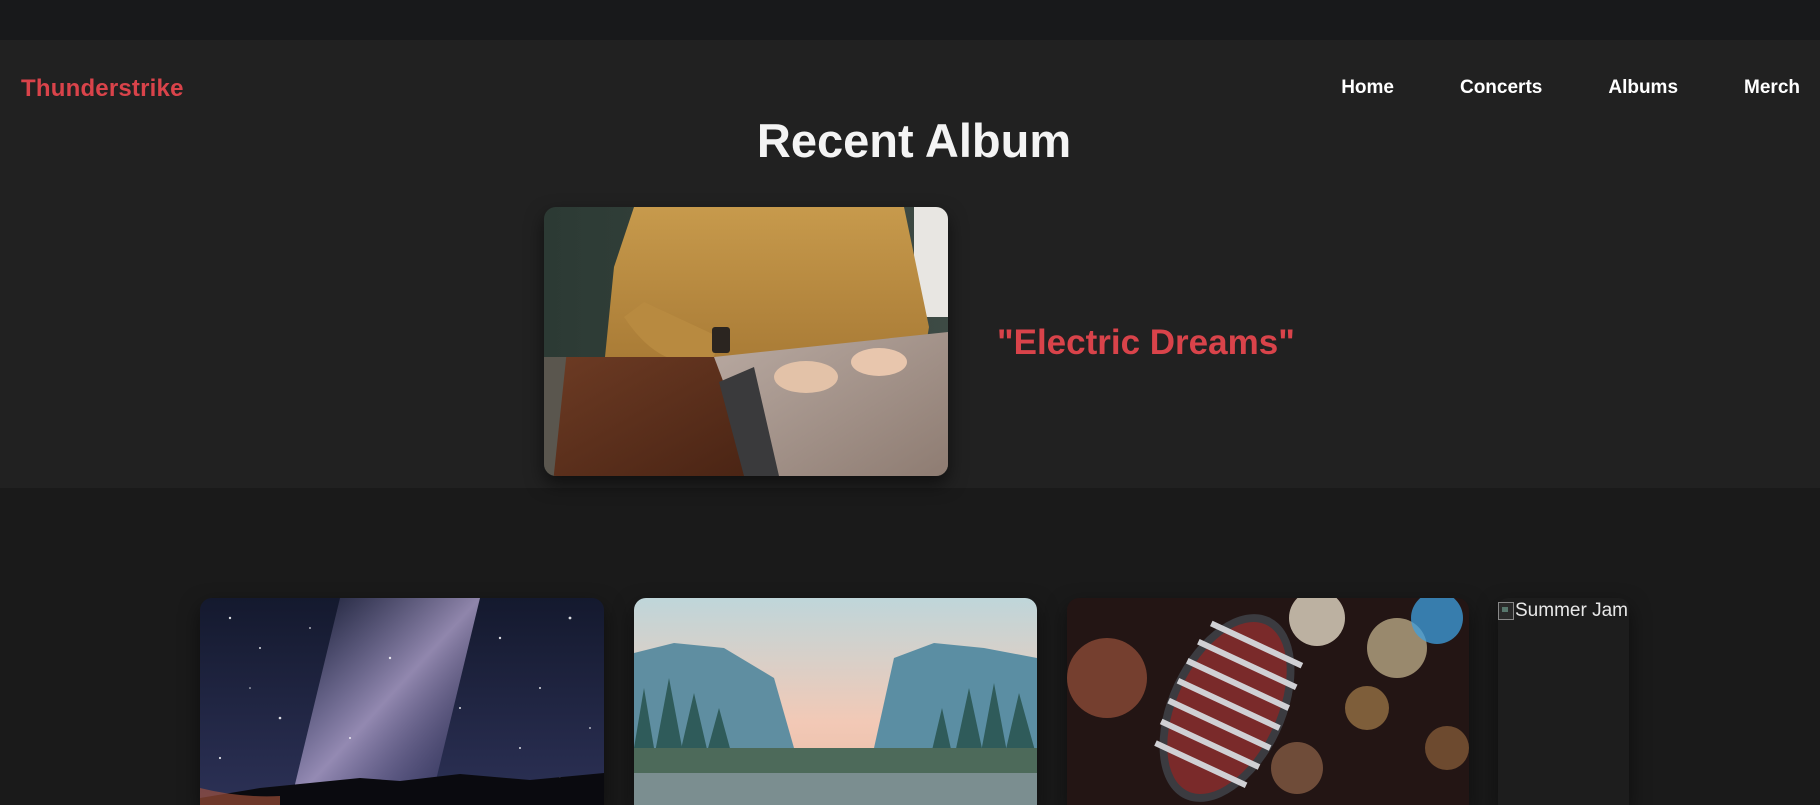 This screenshot has width=1820, height=805. I want to click on nav-item-merch: Merch, so click(1772, 88).